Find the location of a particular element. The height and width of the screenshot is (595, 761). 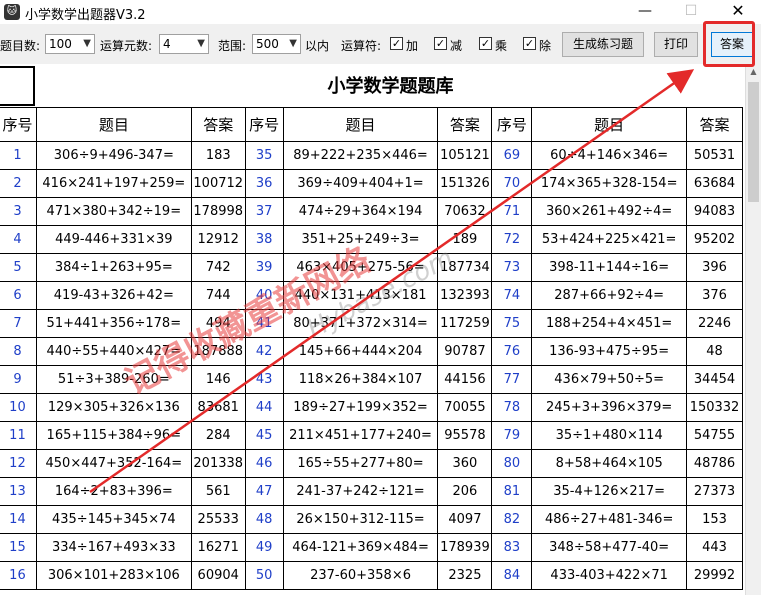

problem-cell: 436×79+50÷5= is located at coordinates (609, 379).